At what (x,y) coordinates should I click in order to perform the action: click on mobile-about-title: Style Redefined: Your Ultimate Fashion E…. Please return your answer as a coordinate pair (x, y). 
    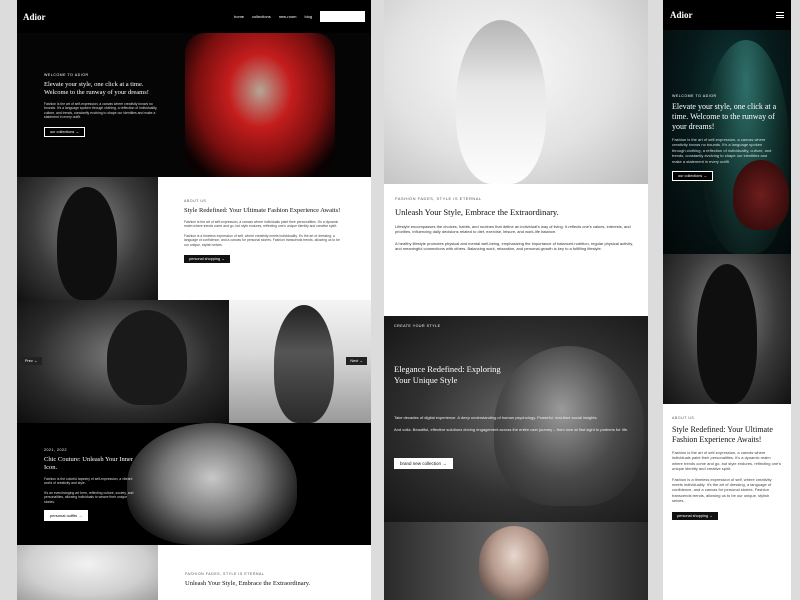
    Looking at the image, I should click on (722, 434).